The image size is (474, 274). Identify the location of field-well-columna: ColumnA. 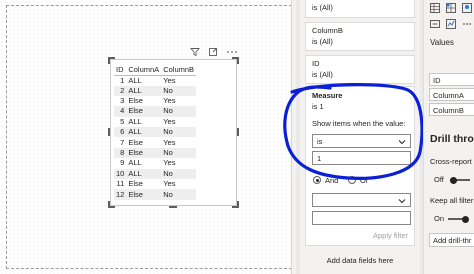
(451, 94).